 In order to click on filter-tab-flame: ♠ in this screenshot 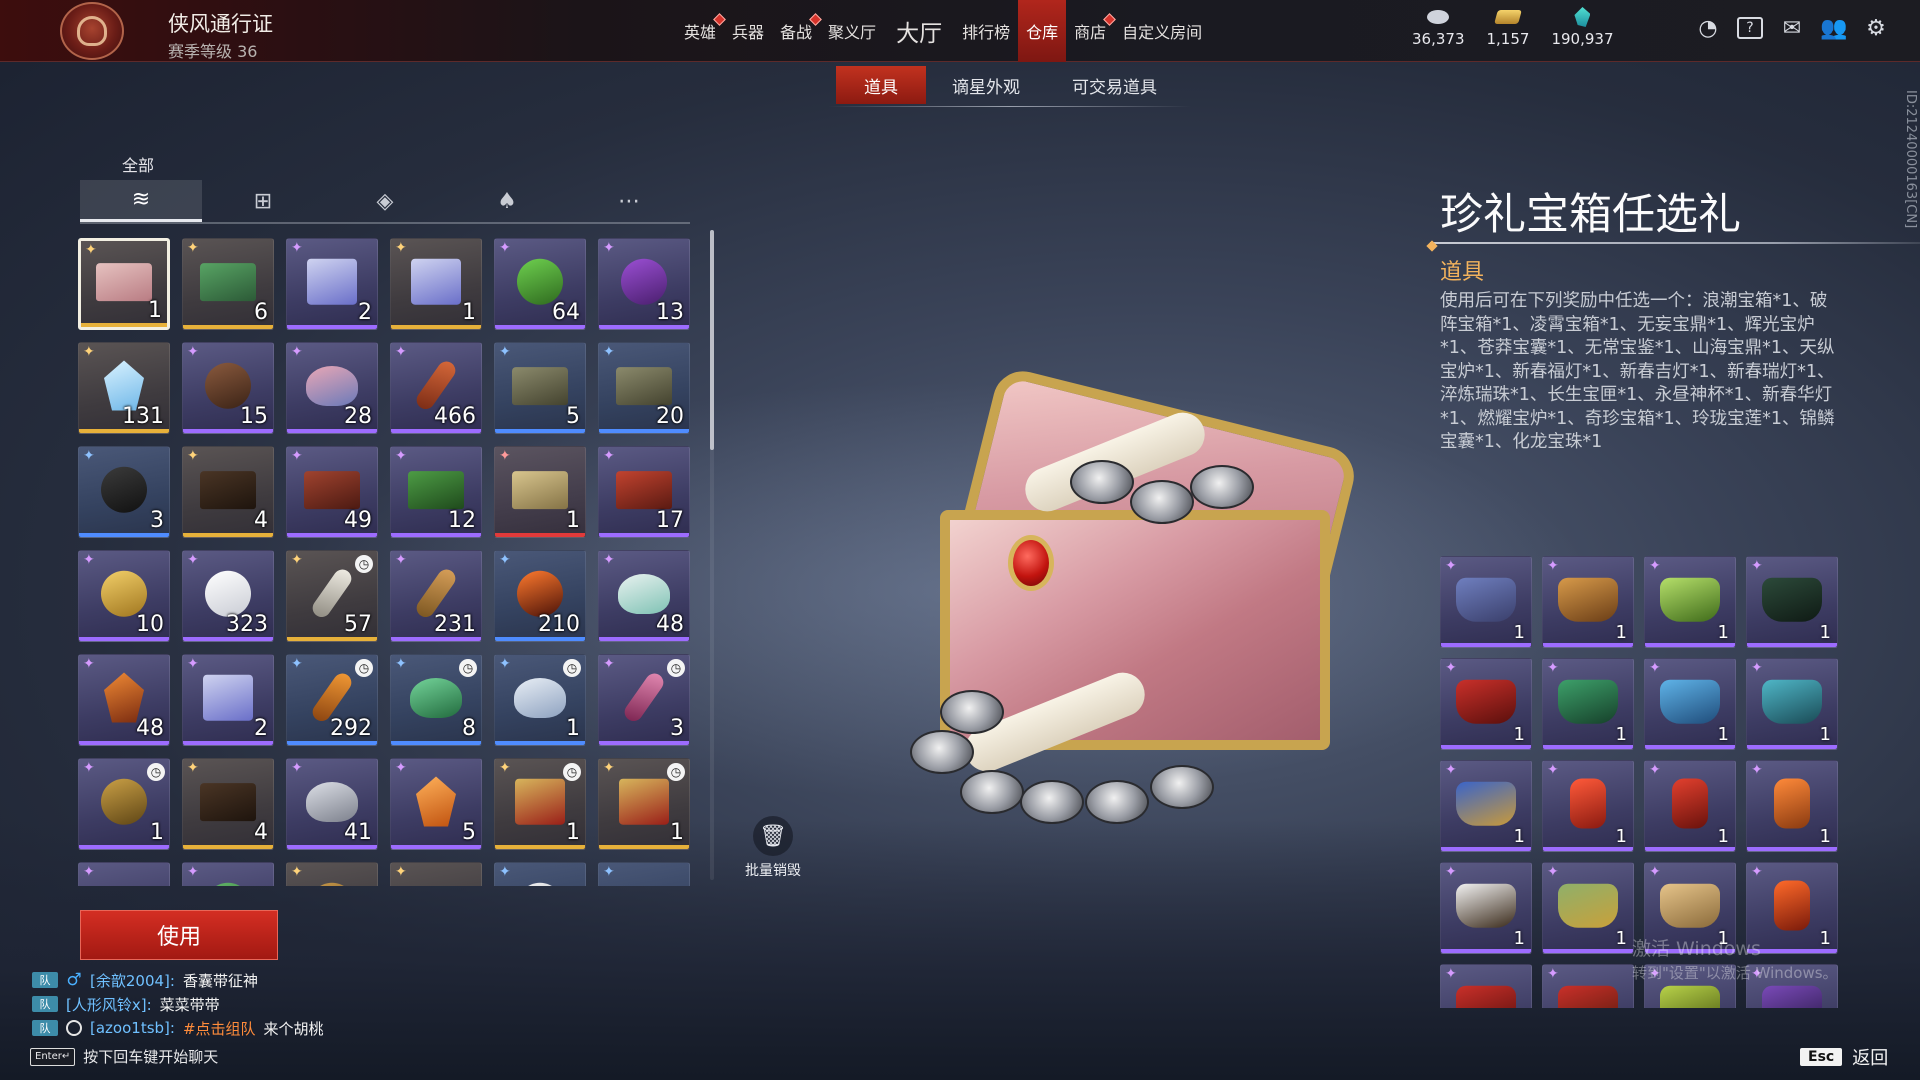, I will do `click(507, 201)`.